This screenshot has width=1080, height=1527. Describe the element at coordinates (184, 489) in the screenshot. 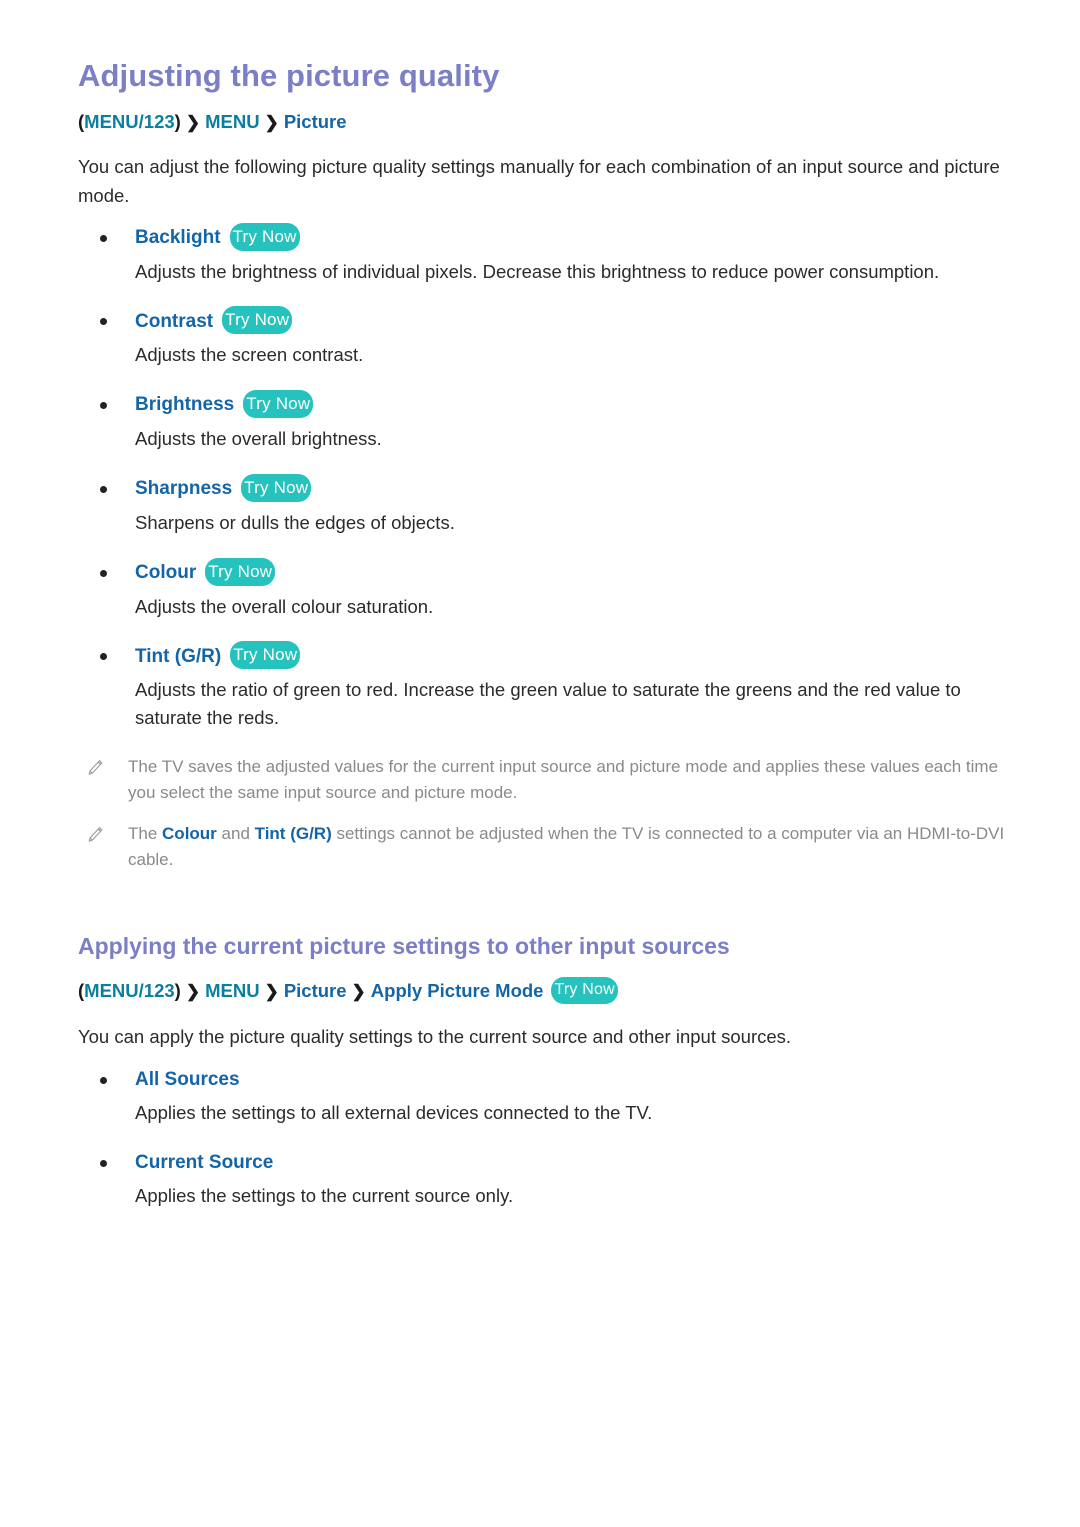

I see `setting-name: Sharpness` at that location.